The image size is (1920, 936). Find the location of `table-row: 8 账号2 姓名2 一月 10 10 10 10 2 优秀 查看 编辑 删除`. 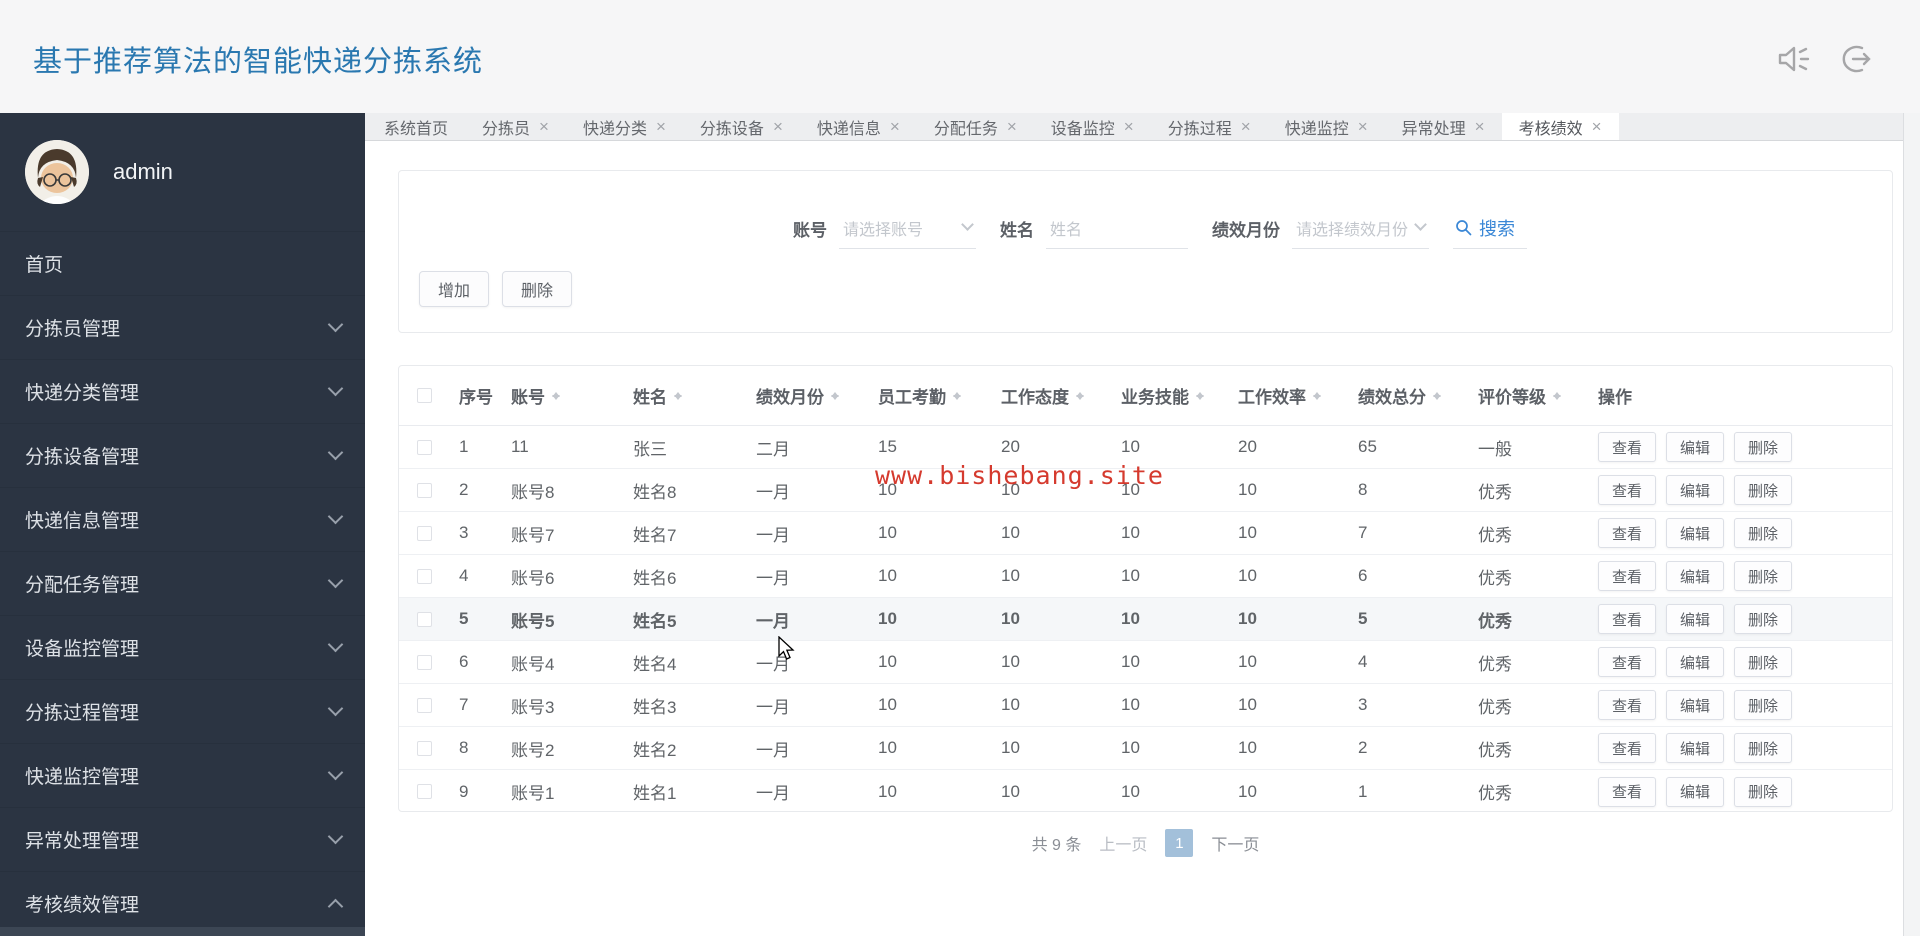

table-row: 8 账号2 姓名2 一月 10 10 10 10 2 优秀 查看 编辑 删除 is located at coordinates (1145, 748).